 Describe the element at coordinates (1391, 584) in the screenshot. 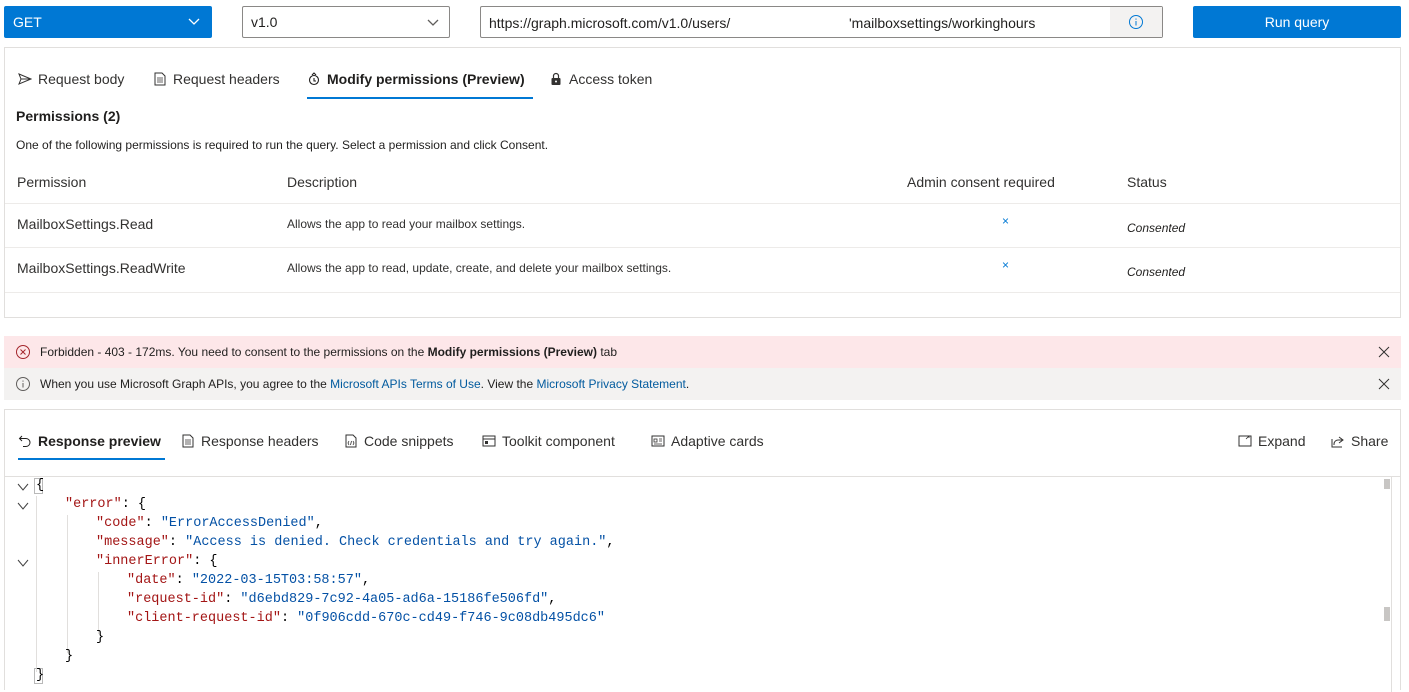

I see `editor-scrollbar-track` at that location.